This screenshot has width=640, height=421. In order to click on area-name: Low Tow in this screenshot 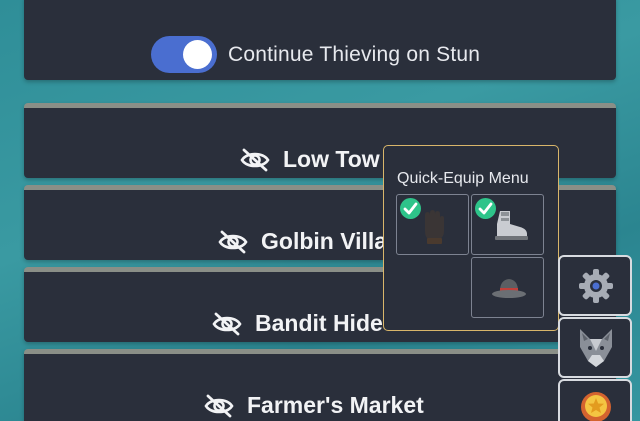, I will do `click(331, 159)`.